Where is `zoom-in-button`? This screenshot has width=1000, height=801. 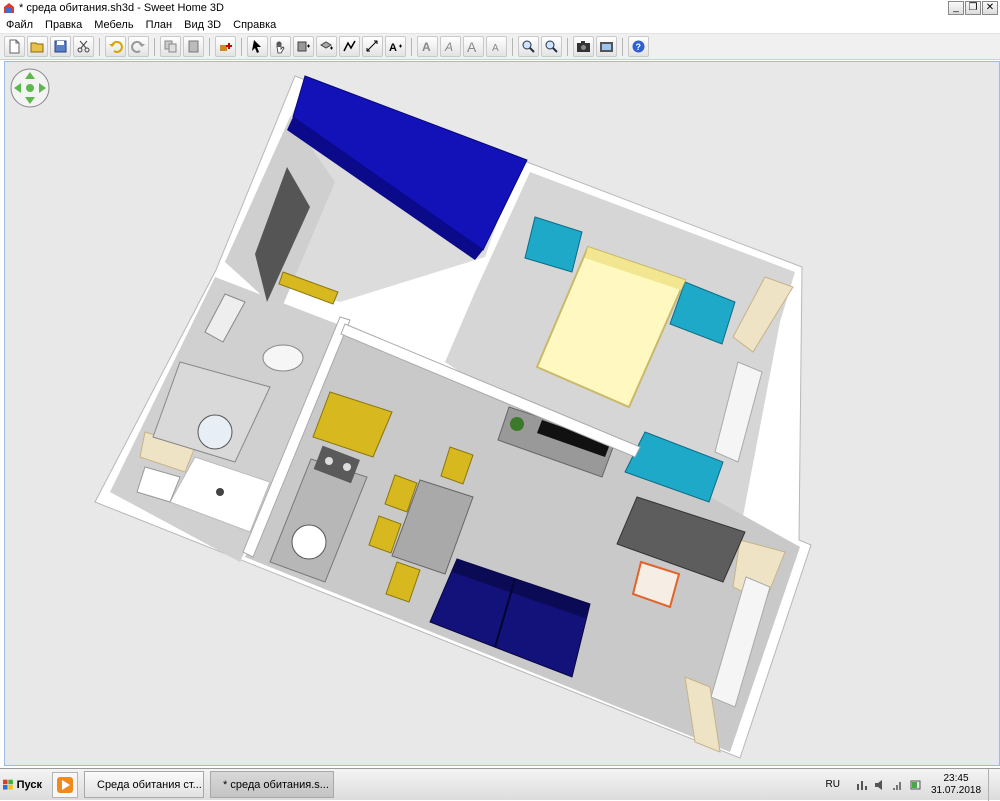 zoom-in-button is located at coordinates (528, 46).